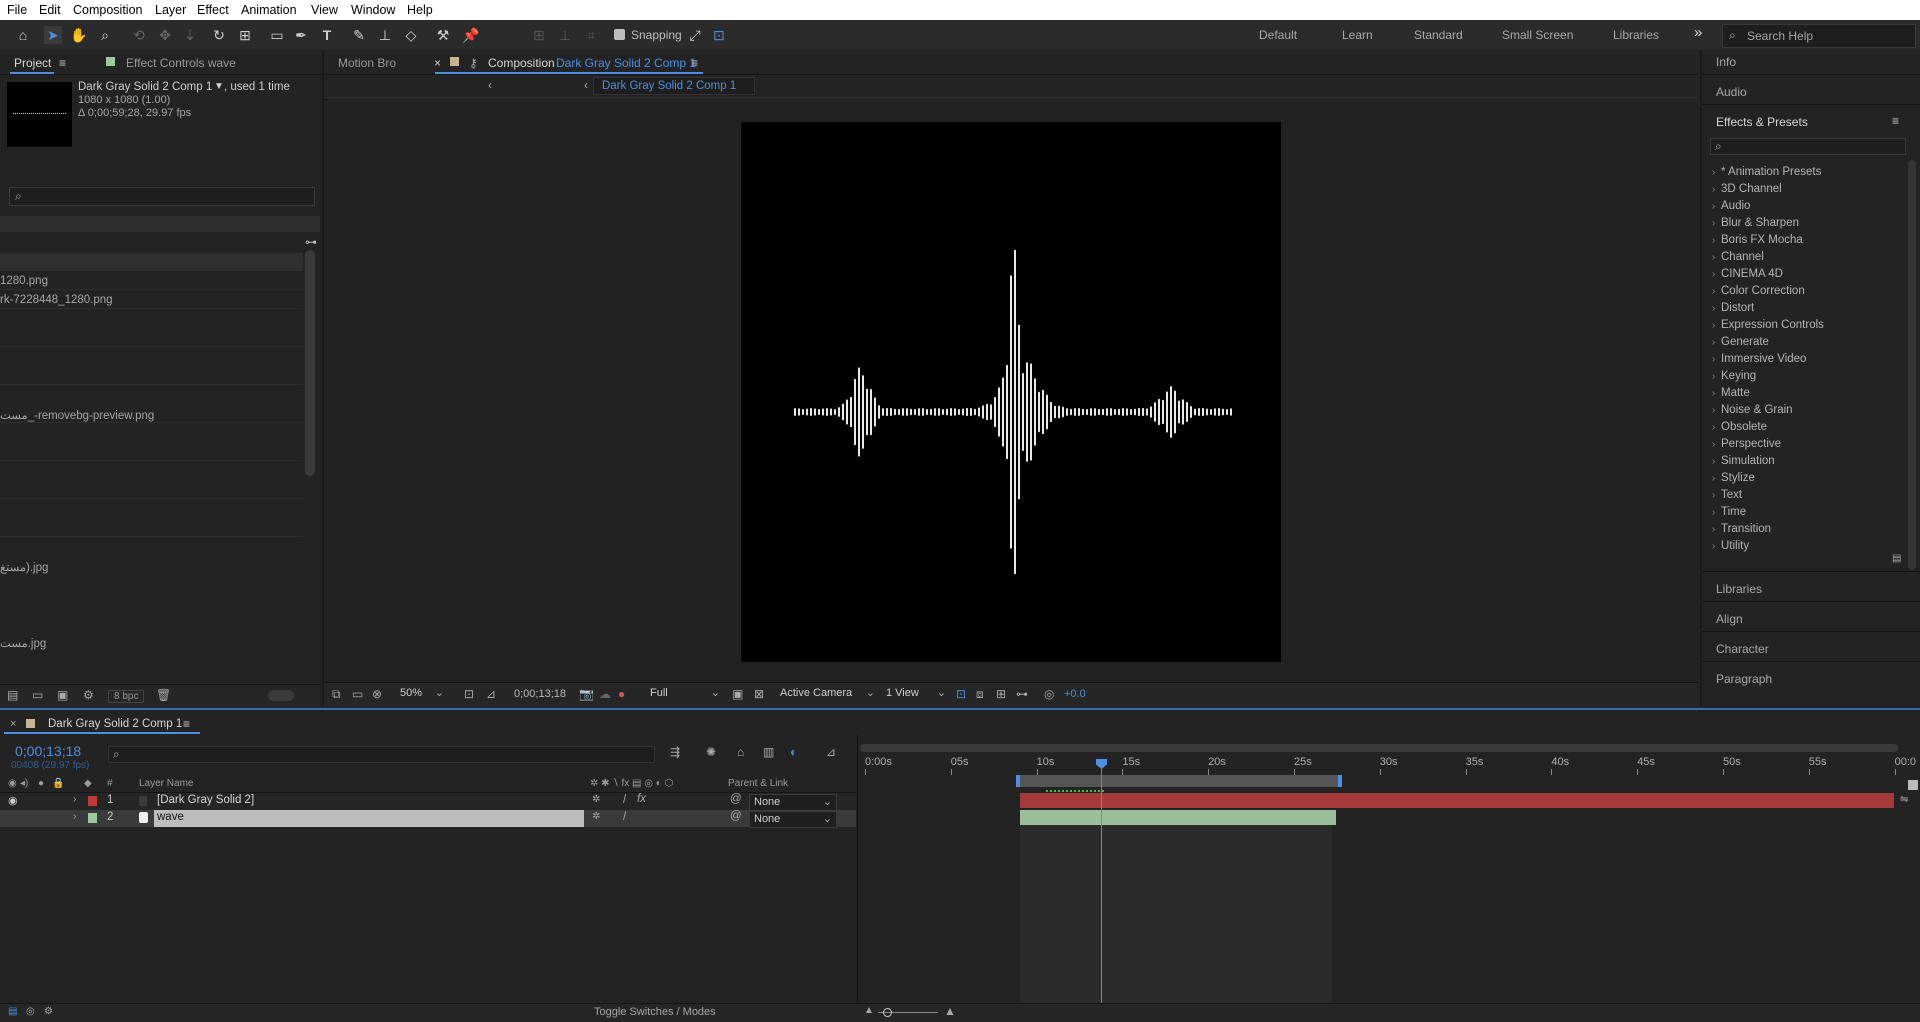  Describe the element at coordinates (719, 35) in the screenshot. I see `snap-features-icon: ⊡` at that location.